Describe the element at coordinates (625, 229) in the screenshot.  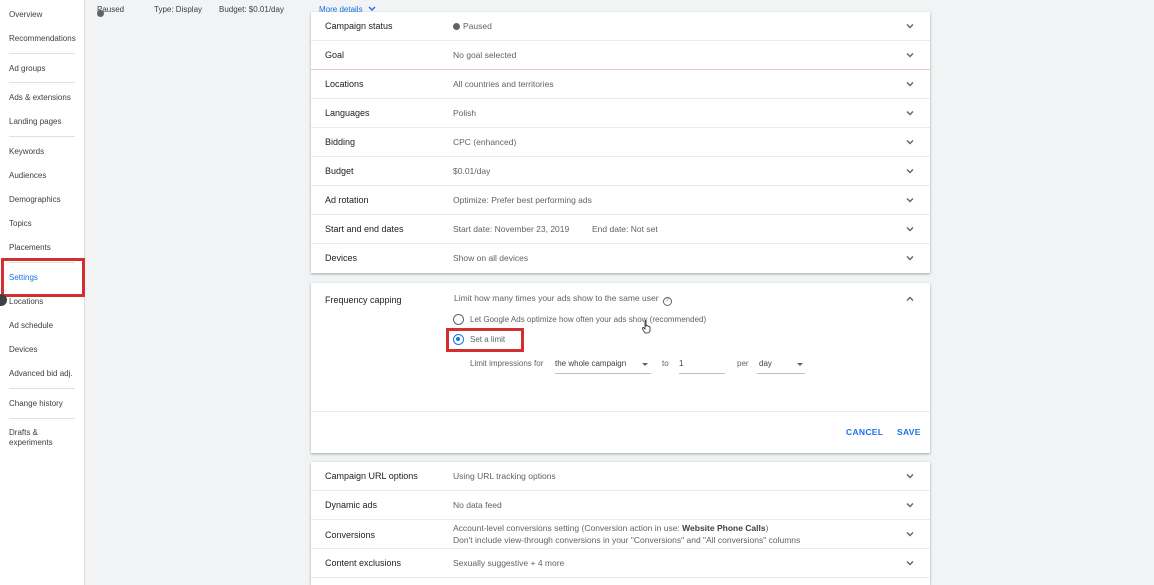
I see `end-date-value: End date: Not set` at that location.